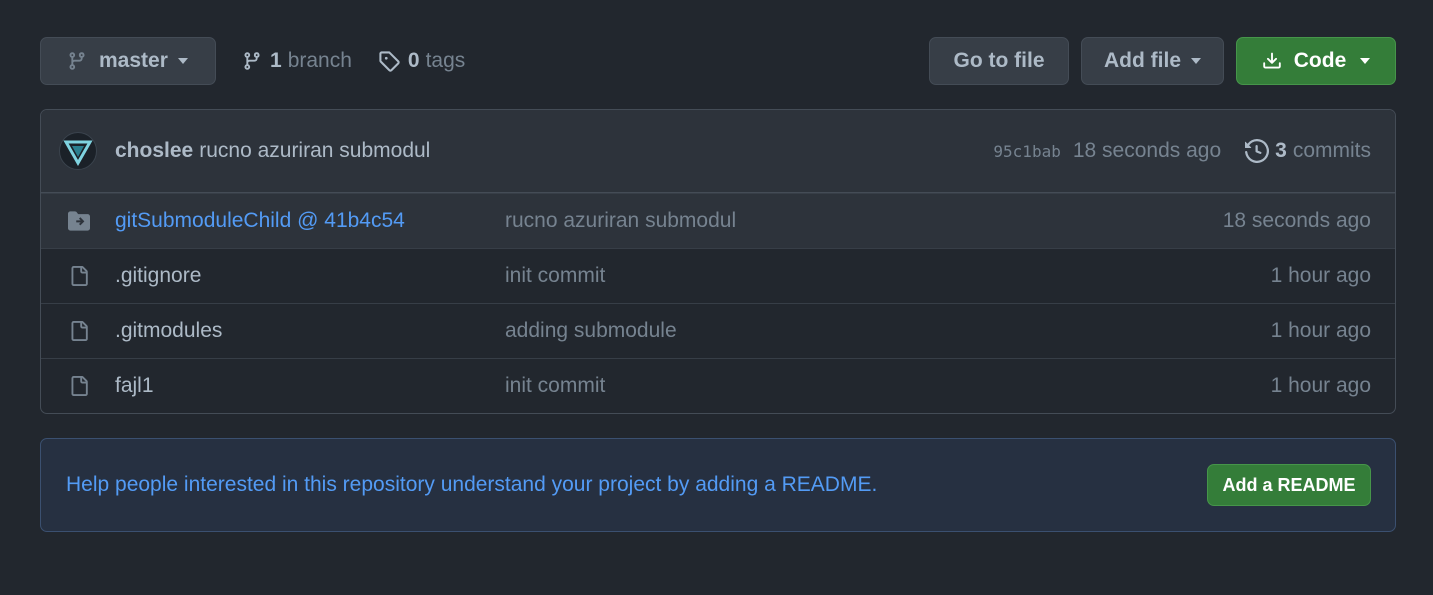 The height and width of the screenshot is (595, 1433). I want to click on commit-sha: 95c1bab, so click(1026, 151).